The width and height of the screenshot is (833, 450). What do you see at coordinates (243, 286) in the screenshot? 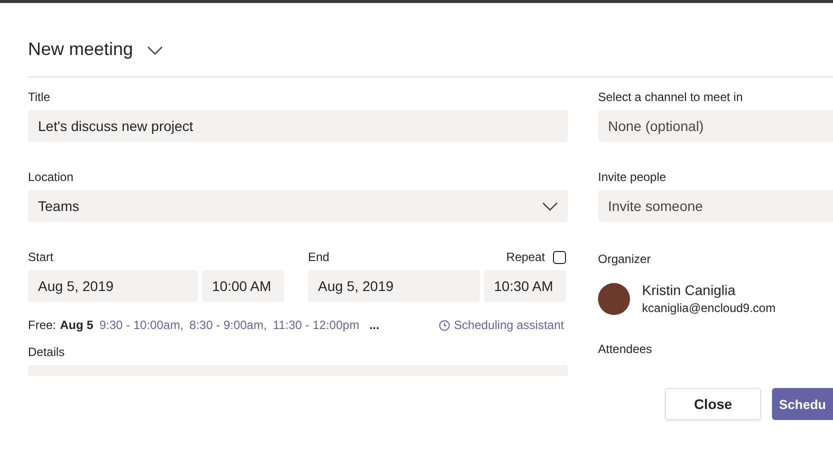
I see `start-time-field: 10:00 AM` at bounding box center [243, 286].